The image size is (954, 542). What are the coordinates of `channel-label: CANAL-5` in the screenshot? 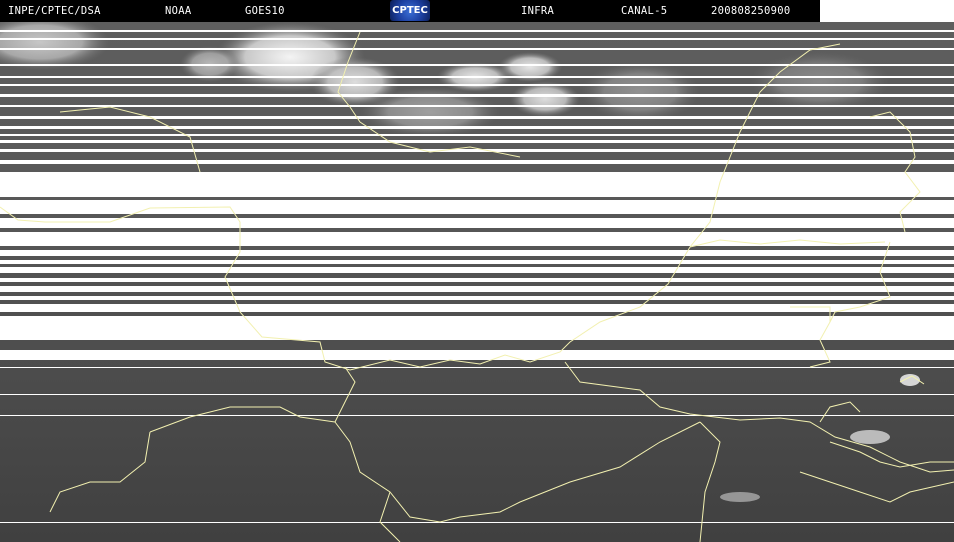 It's located at (644, 11).